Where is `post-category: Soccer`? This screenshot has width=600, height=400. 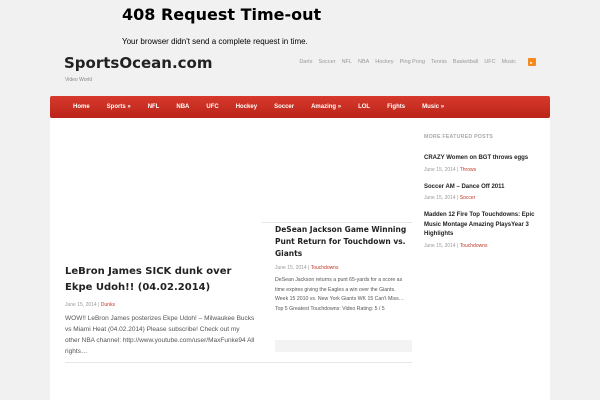
post-category: Soccer is located at coordinates (468, 198).